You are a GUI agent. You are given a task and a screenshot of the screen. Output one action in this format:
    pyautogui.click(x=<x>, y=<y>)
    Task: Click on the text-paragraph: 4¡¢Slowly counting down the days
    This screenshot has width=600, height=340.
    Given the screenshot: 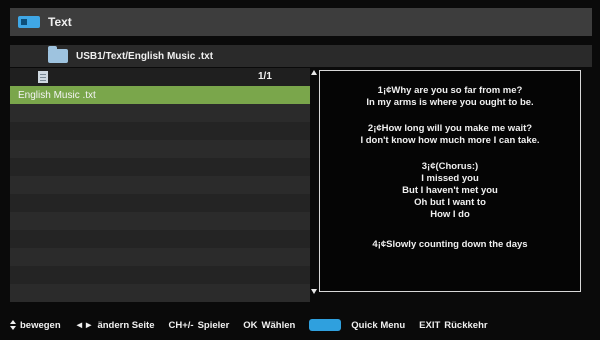 What is the action you would take?
    pyautogui.click(x=450, y=245)
    